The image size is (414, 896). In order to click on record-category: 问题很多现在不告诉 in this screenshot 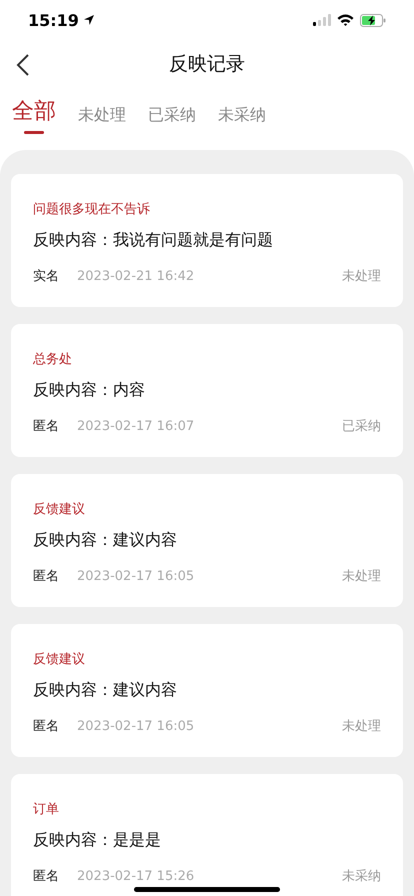, I will do `click(92, 209)`.